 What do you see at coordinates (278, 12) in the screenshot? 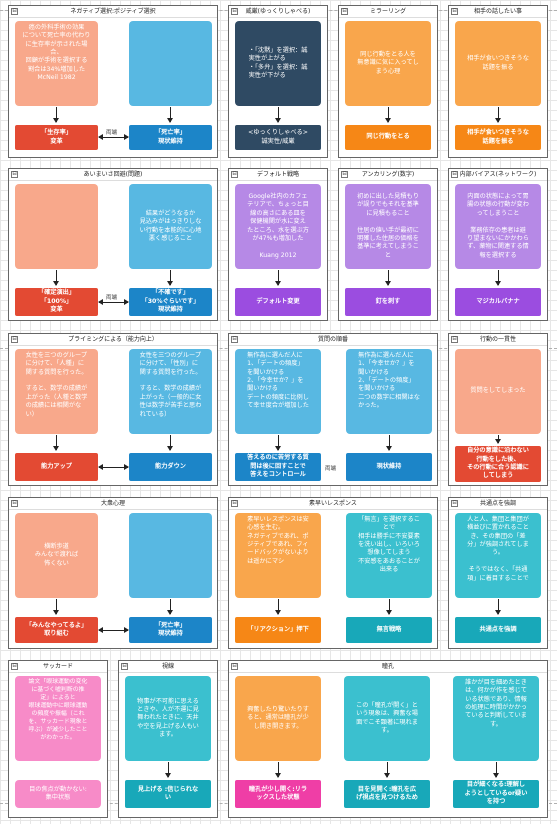
I see `panel-title: 威厳(ゆっくりしゃべる)` at bounding box center [278, 12].